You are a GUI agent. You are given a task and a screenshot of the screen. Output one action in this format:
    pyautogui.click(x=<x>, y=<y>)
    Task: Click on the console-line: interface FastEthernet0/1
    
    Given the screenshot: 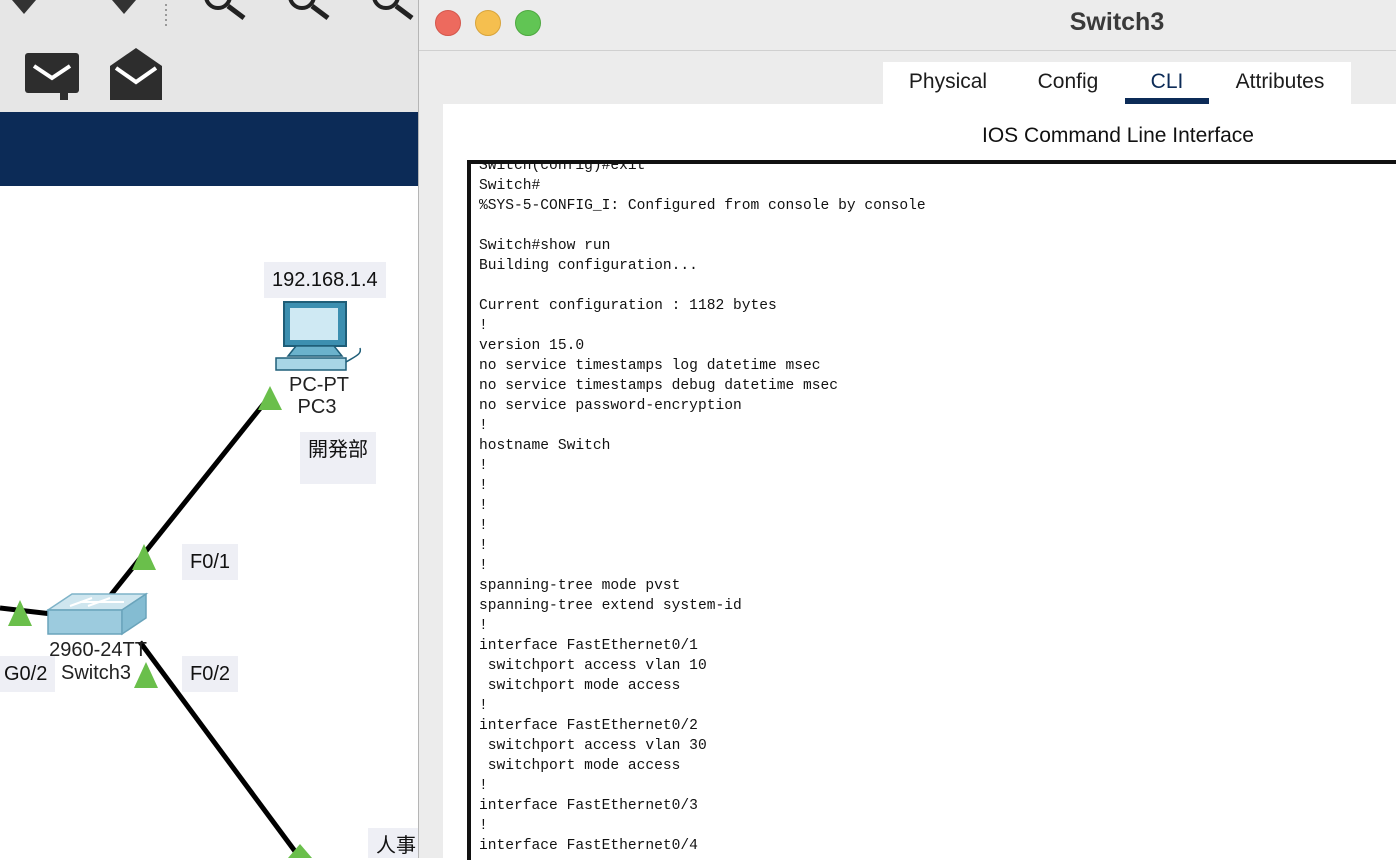 What is the action you would take?
    pyautogui.click(x=588, y=646)
    